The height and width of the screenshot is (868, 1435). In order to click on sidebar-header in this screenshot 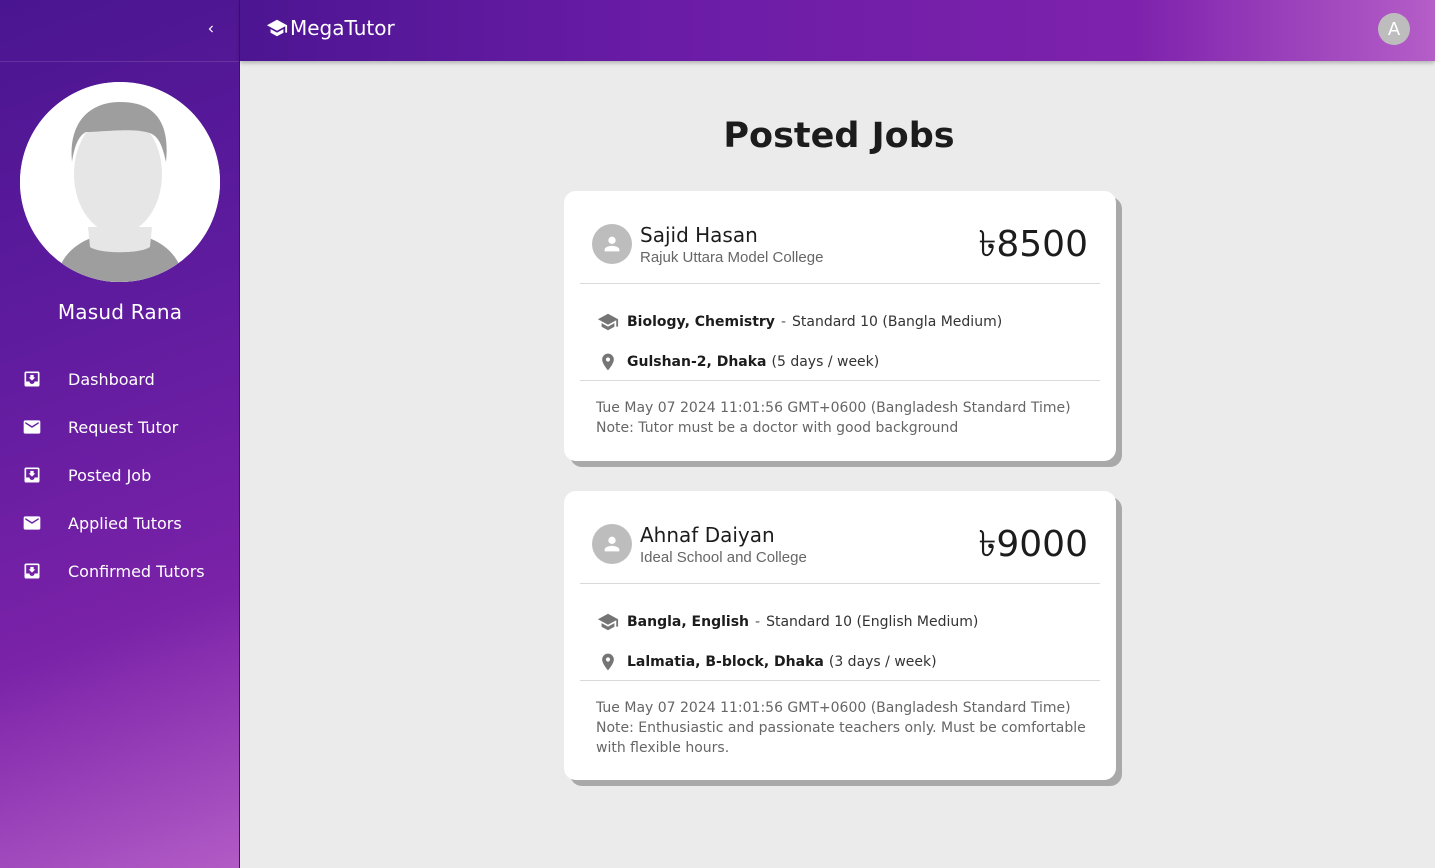, I will do `click(119, 31)`.